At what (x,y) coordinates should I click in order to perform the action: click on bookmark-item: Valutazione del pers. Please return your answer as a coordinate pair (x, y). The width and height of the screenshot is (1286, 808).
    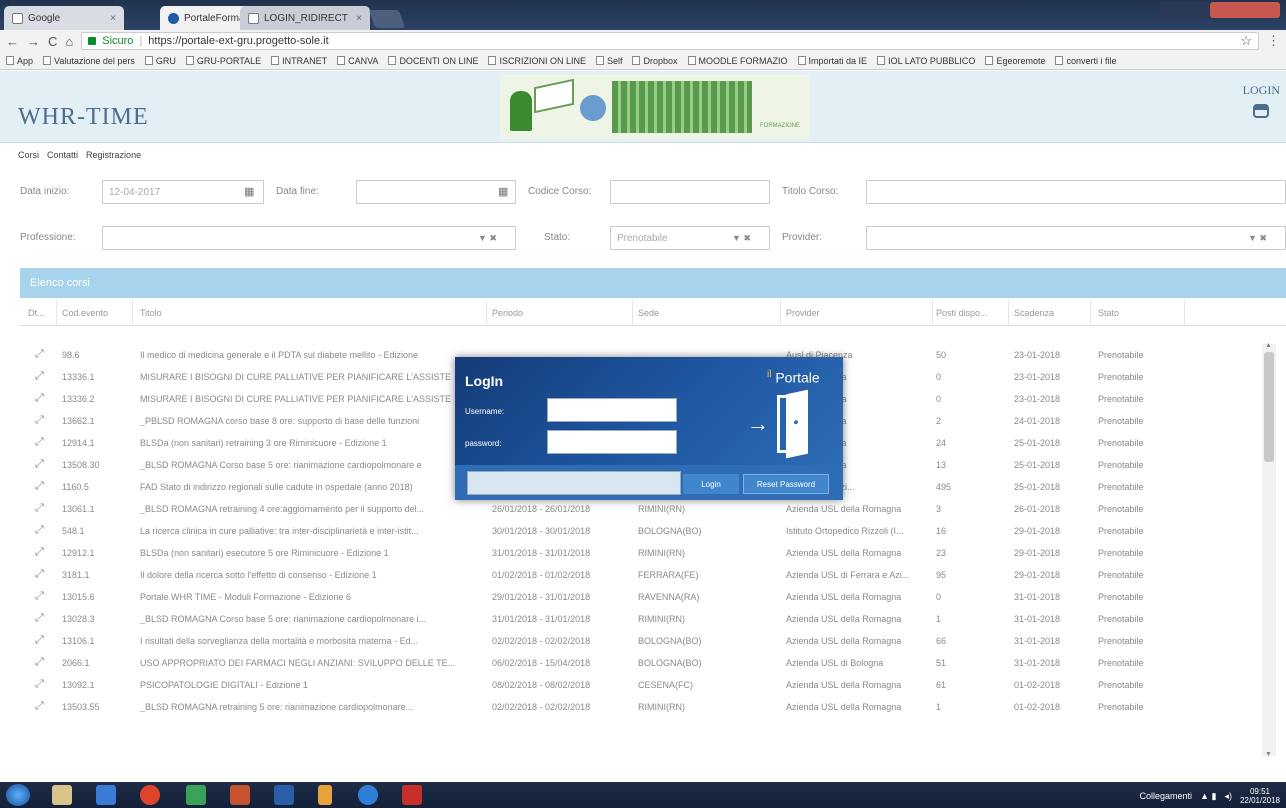
    Looking at the image, I should click on (89, 61).